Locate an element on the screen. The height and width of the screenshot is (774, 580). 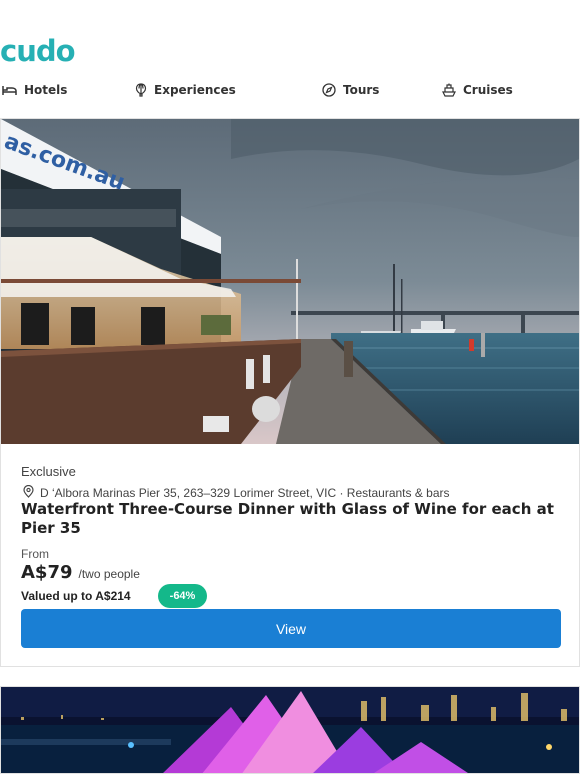
category-nav: Hotels Experiences Tours Cruises is located at coordinates (290, 90).